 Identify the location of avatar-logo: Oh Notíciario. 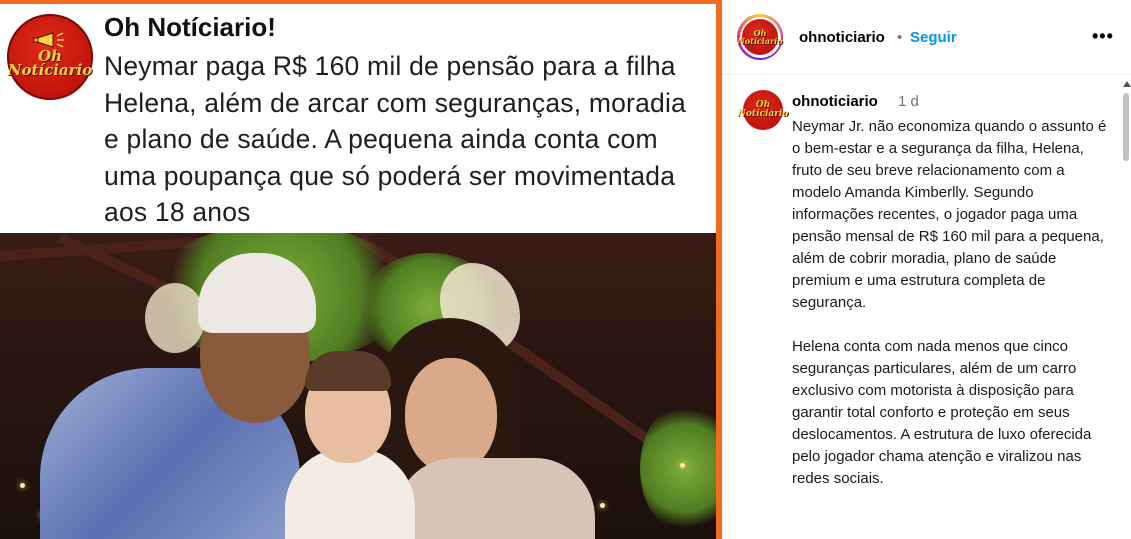
(760, 37).